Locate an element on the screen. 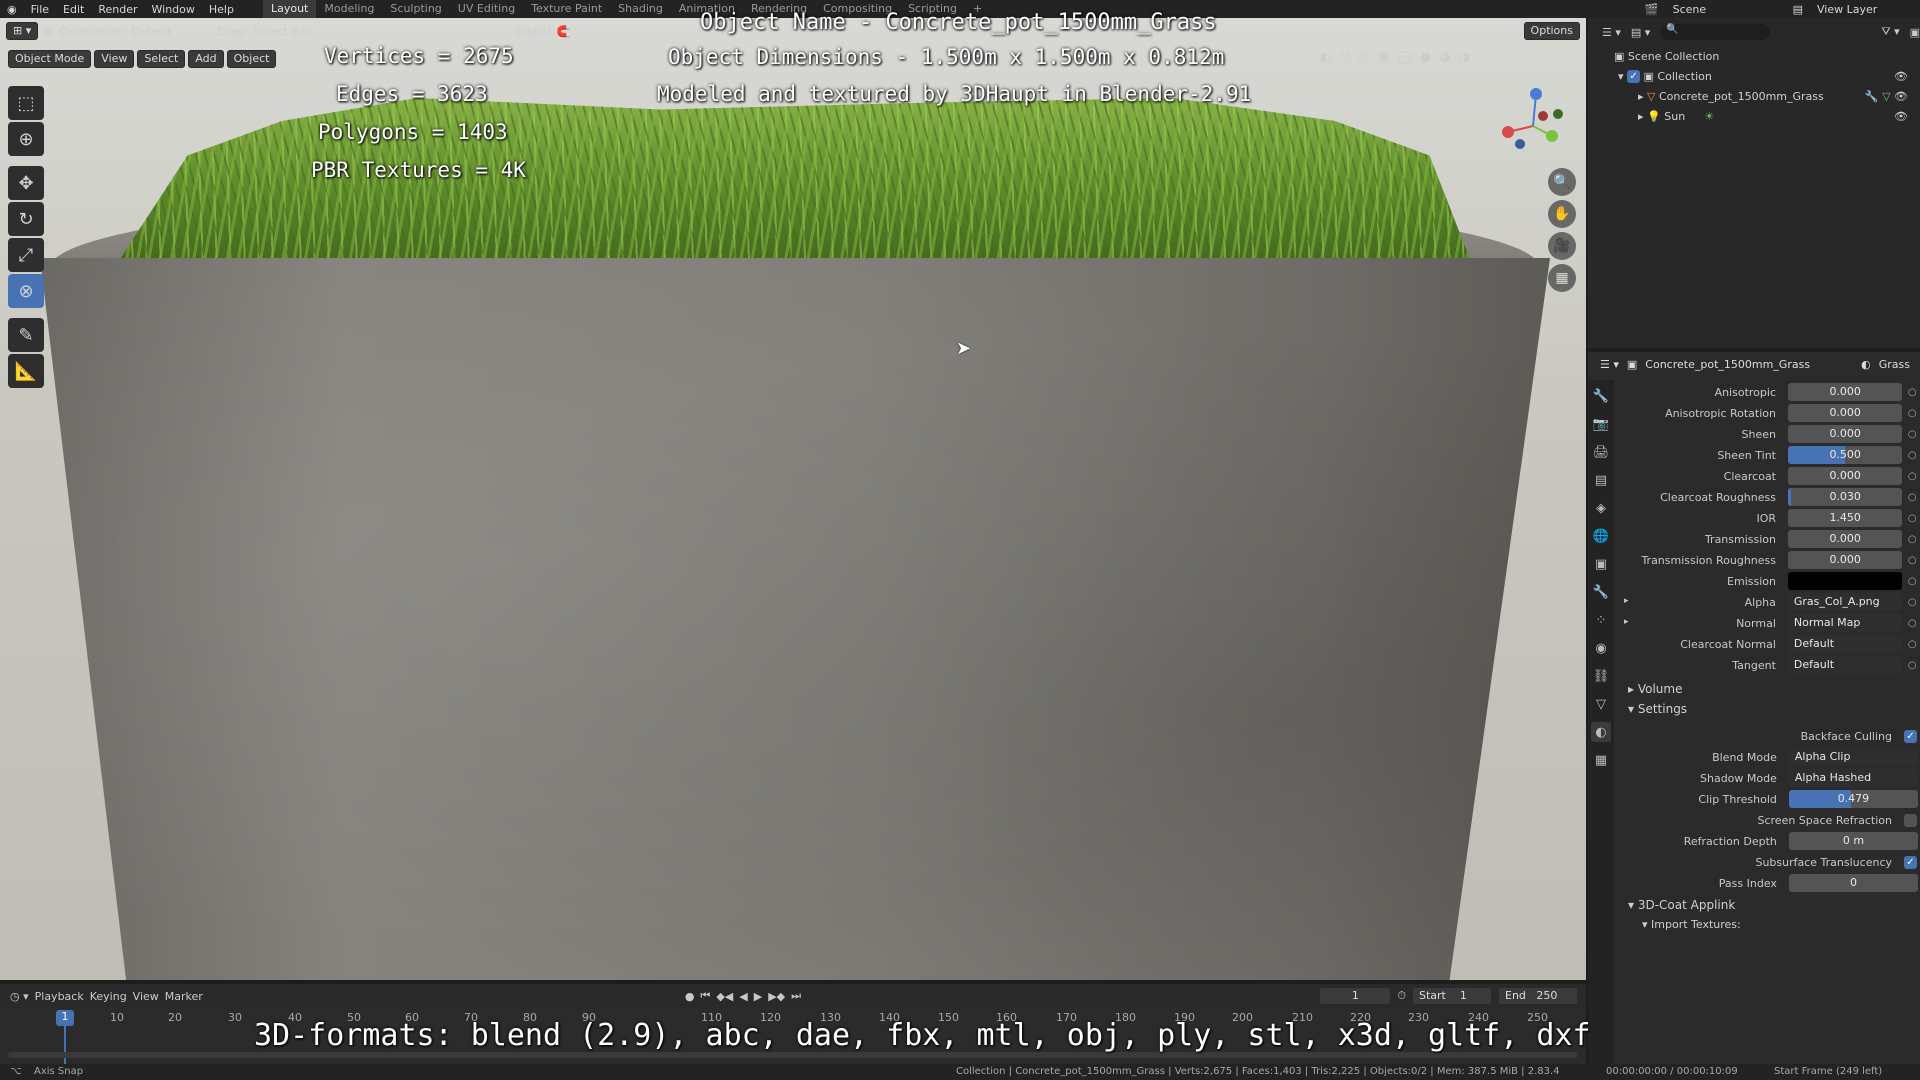  end-frame-field: End 250 is located at coordinates (1538, 996).